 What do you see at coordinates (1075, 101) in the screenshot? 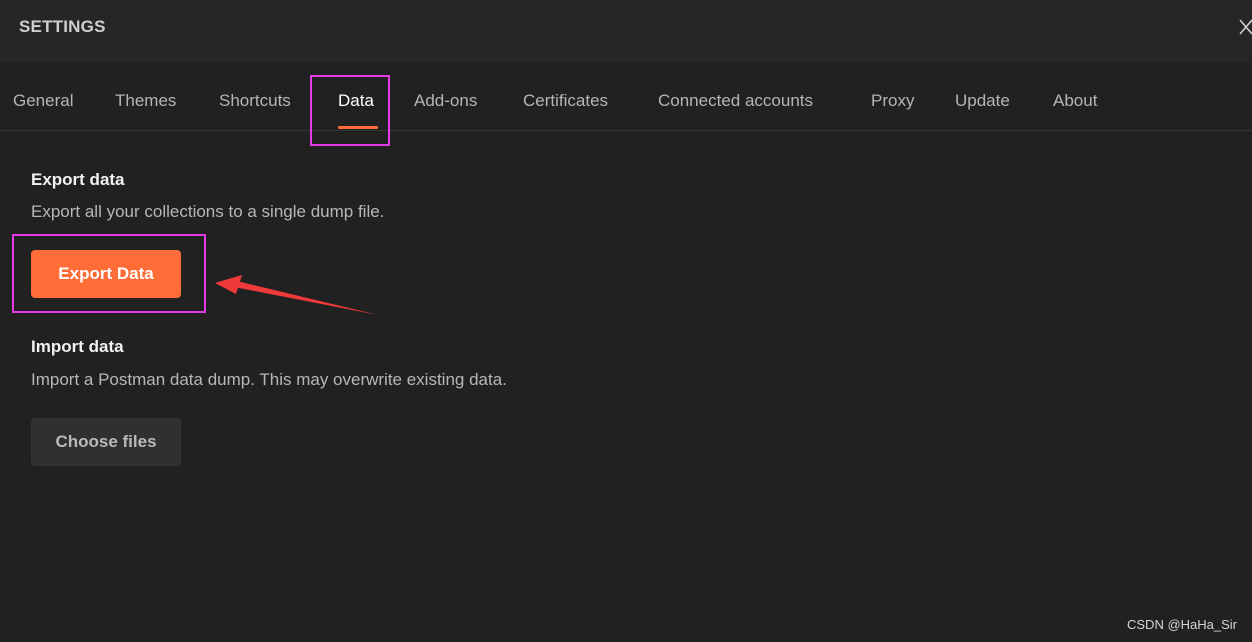
I see `tab-about: About` at bounding box center [1075, 101].